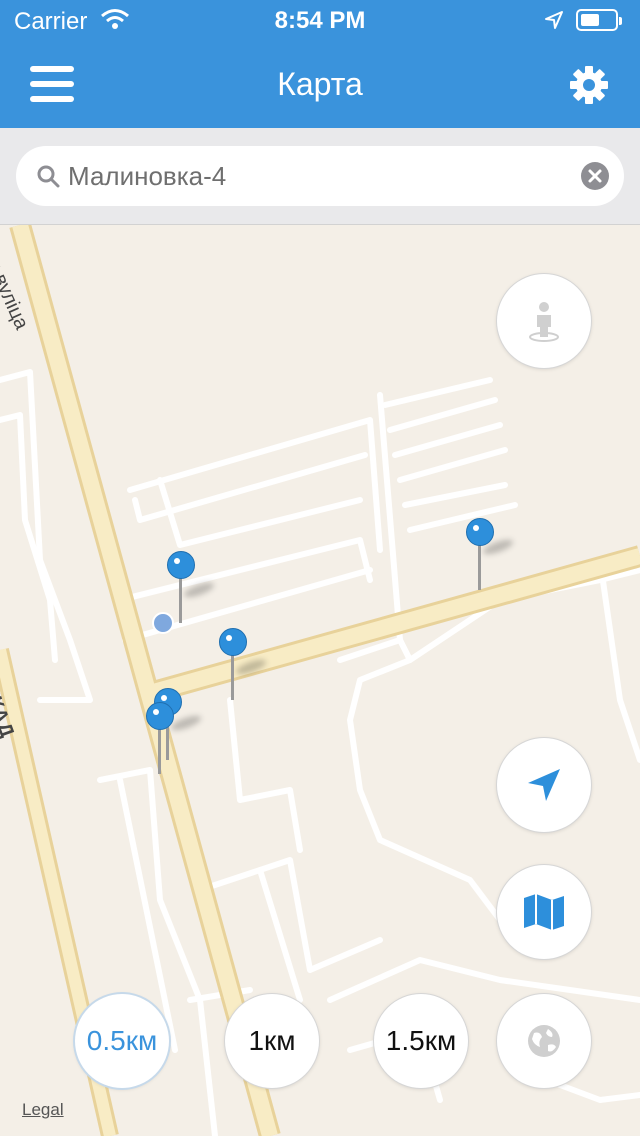 This screenshot has height=1136, width=640. Describe the element at coordinates (43, 1110) in the screenshot. I see `legal-link: Legal` at that location.